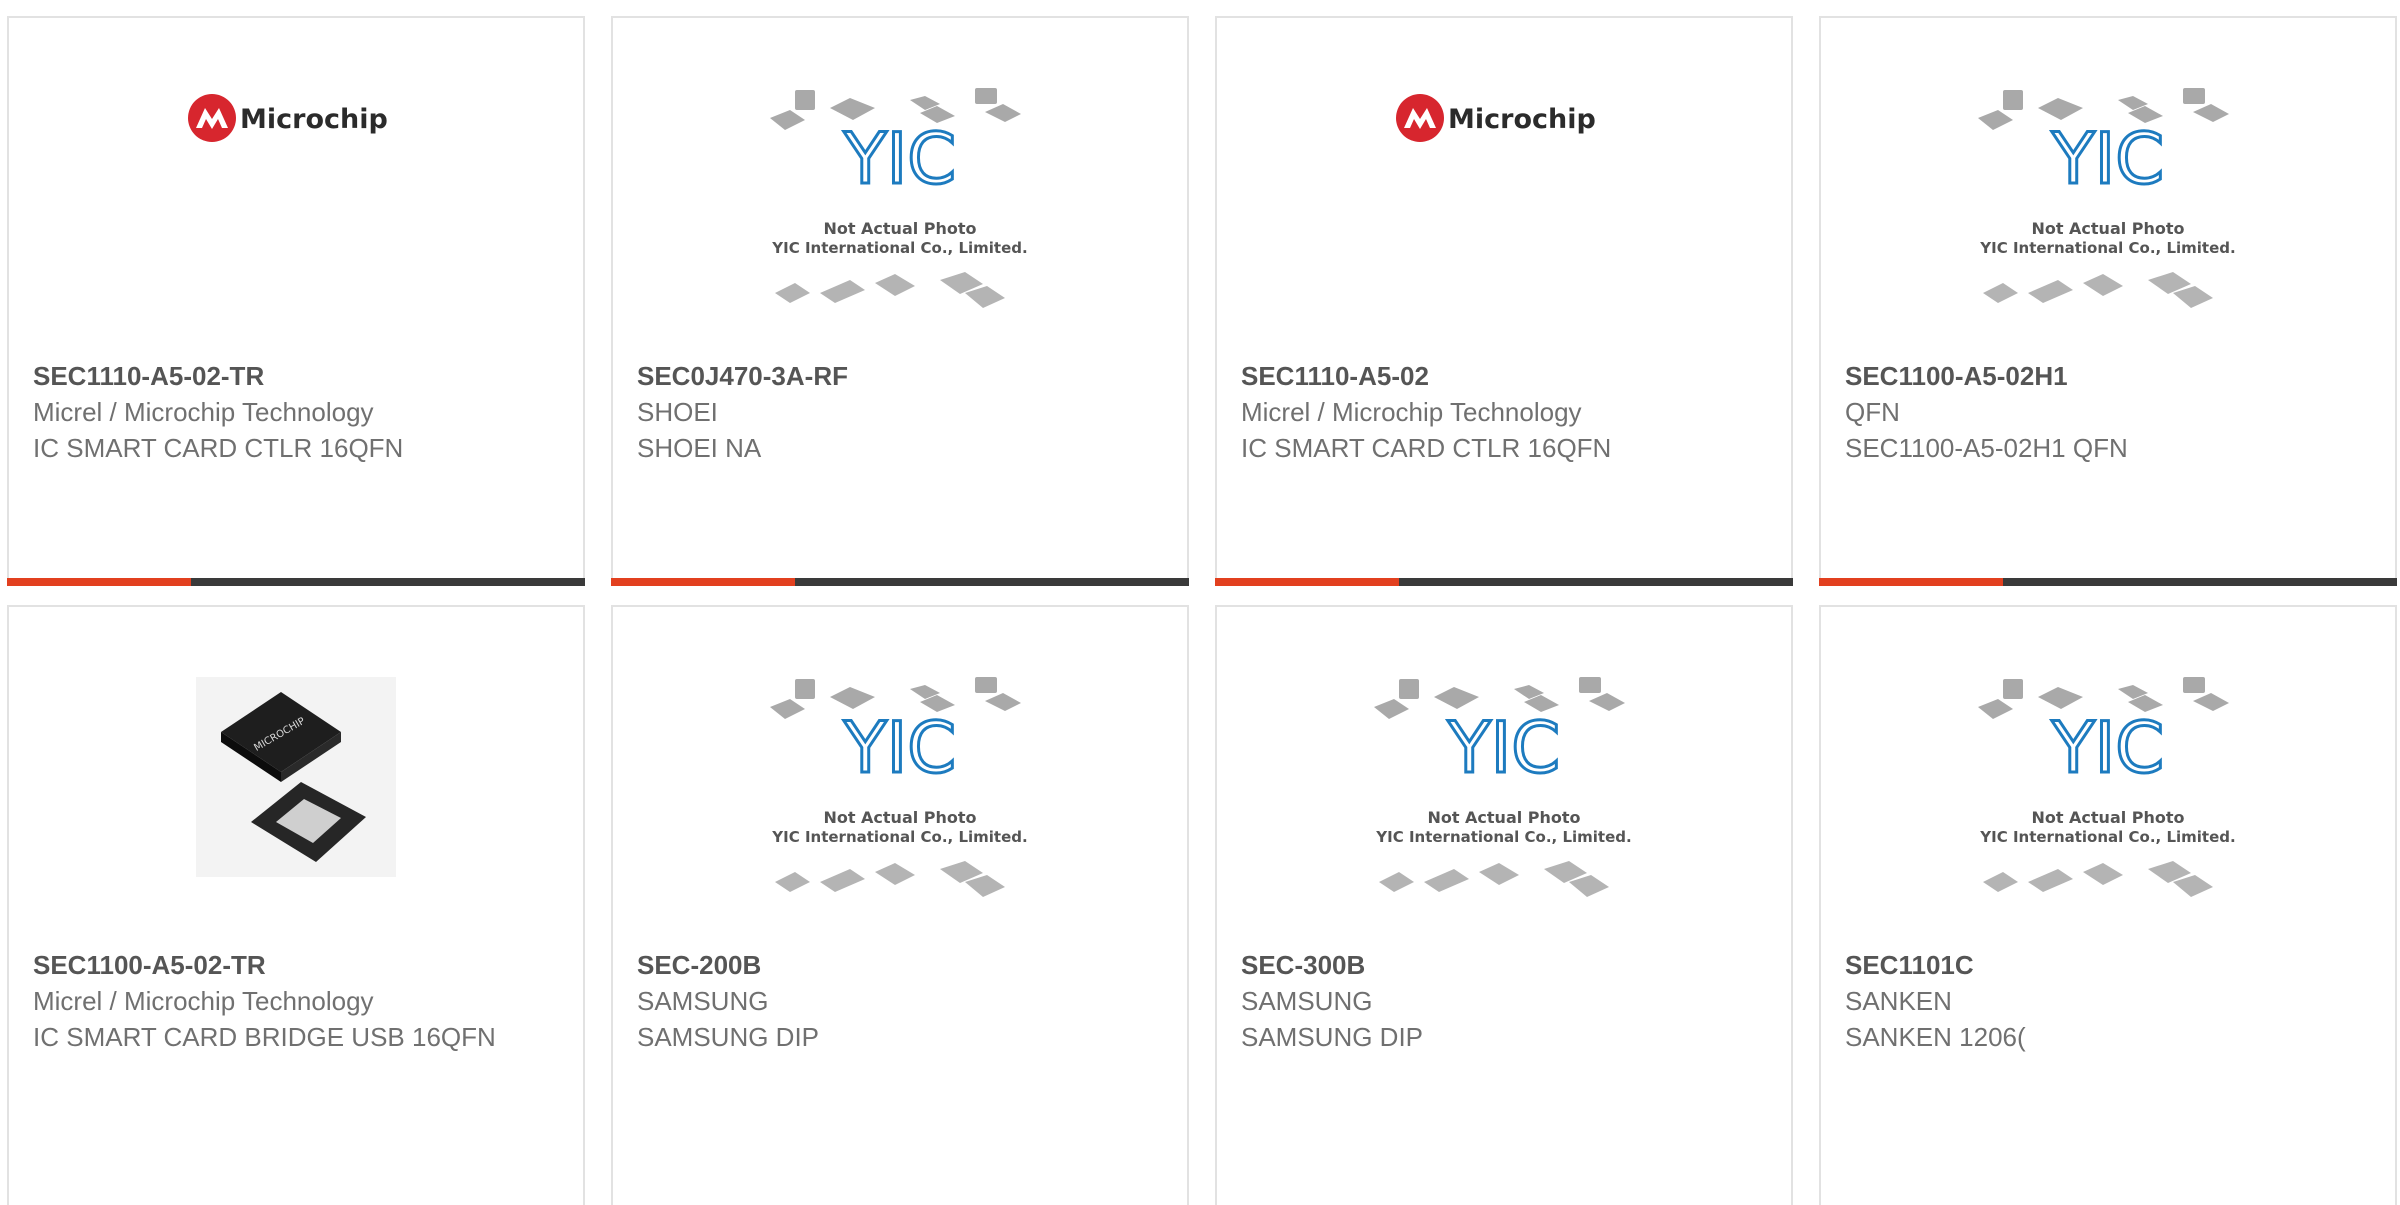 The image size is (2400, 1205). I want to click on product-image: MICROCHIP, so click(296, 797).